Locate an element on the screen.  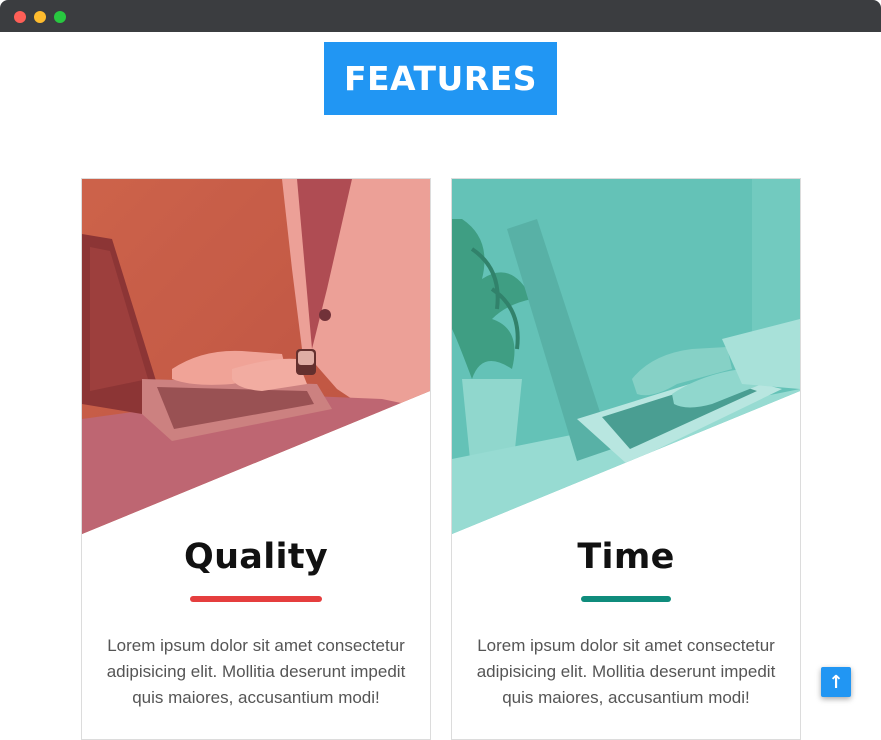
back-to-top-button: ↑ is located at coordinates (836, 682).